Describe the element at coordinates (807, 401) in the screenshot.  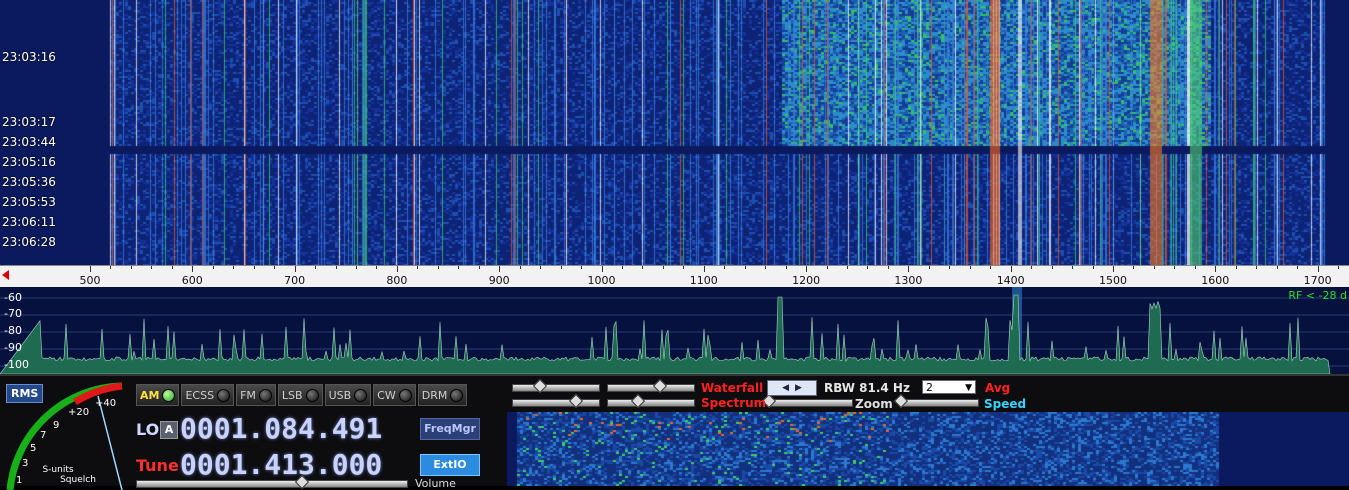
I see `zoom-slider` at that location.